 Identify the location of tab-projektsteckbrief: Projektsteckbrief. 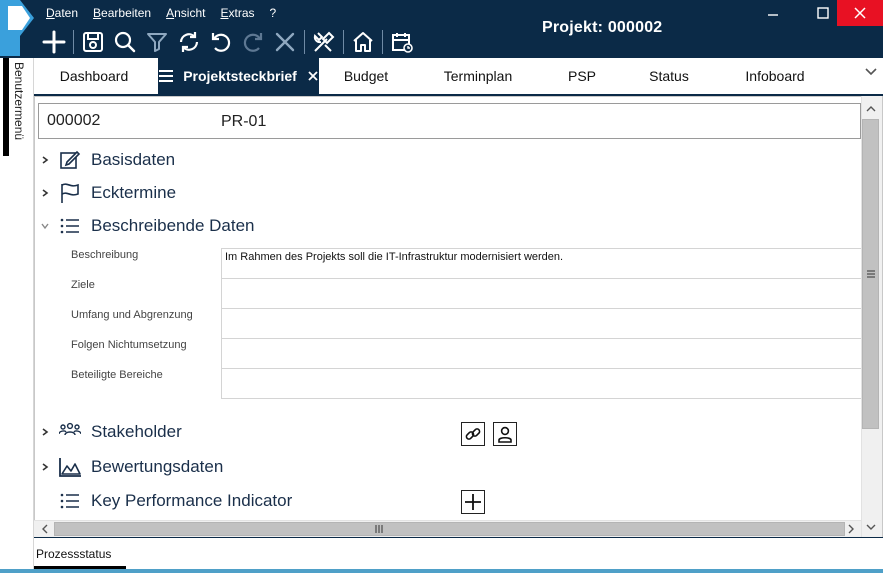
(238, 76).